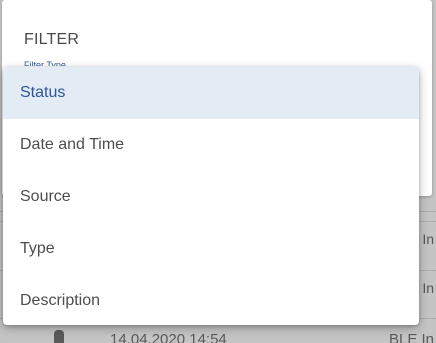  I want to click on filter-type-label: Filter Type, so click(45, 63).